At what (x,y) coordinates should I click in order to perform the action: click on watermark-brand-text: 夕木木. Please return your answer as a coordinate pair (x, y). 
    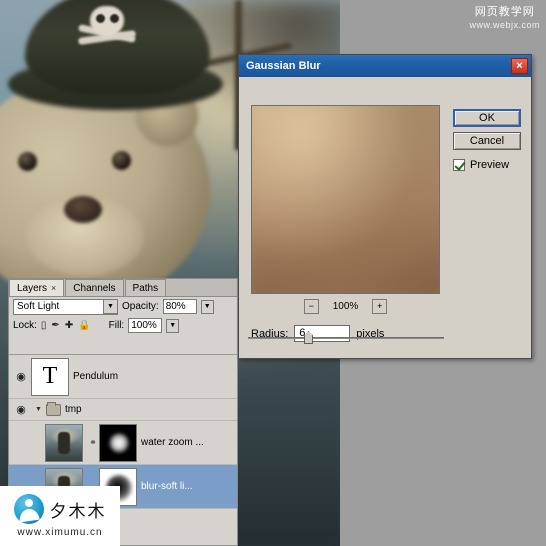
    Looking at the image, I should click on (78, 511).